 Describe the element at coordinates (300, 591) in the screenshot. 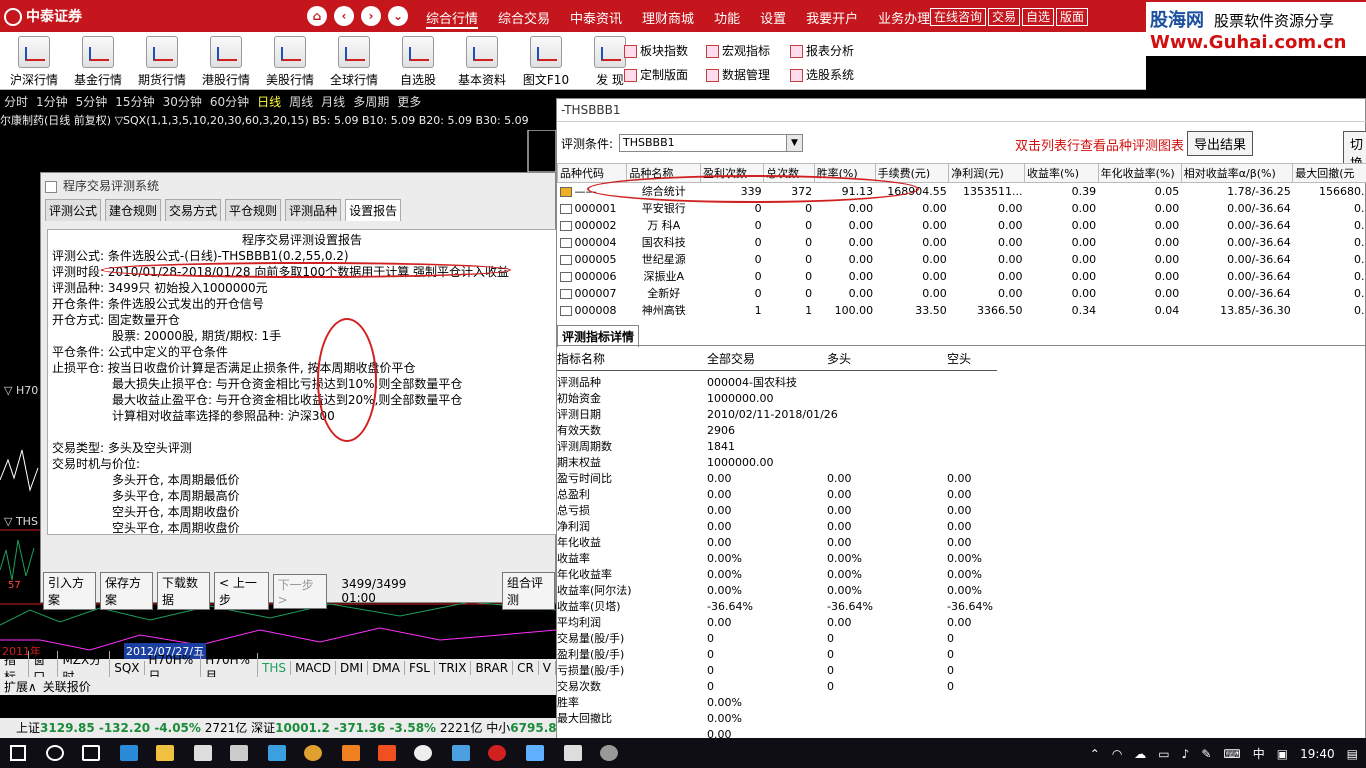

I see `wizard-button-4: 下一步 >` at that location.